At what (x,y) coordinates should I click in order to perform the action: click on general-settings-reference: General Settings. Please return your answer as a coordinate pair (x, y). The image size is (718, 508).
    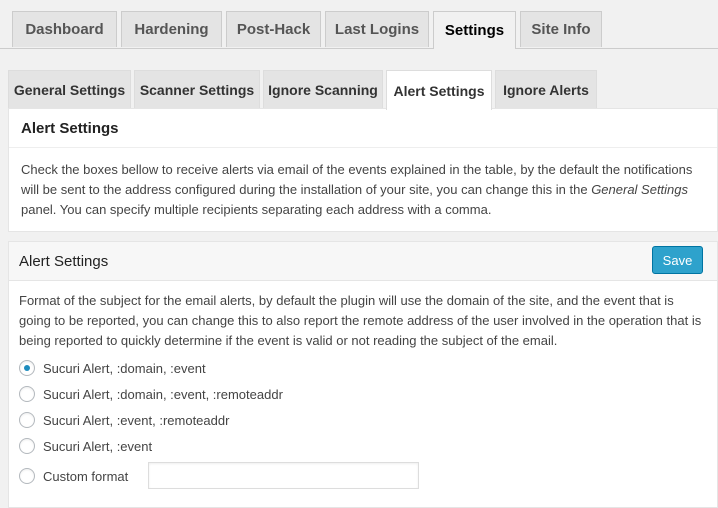
    Looking at the image, I should click on (640, 189).